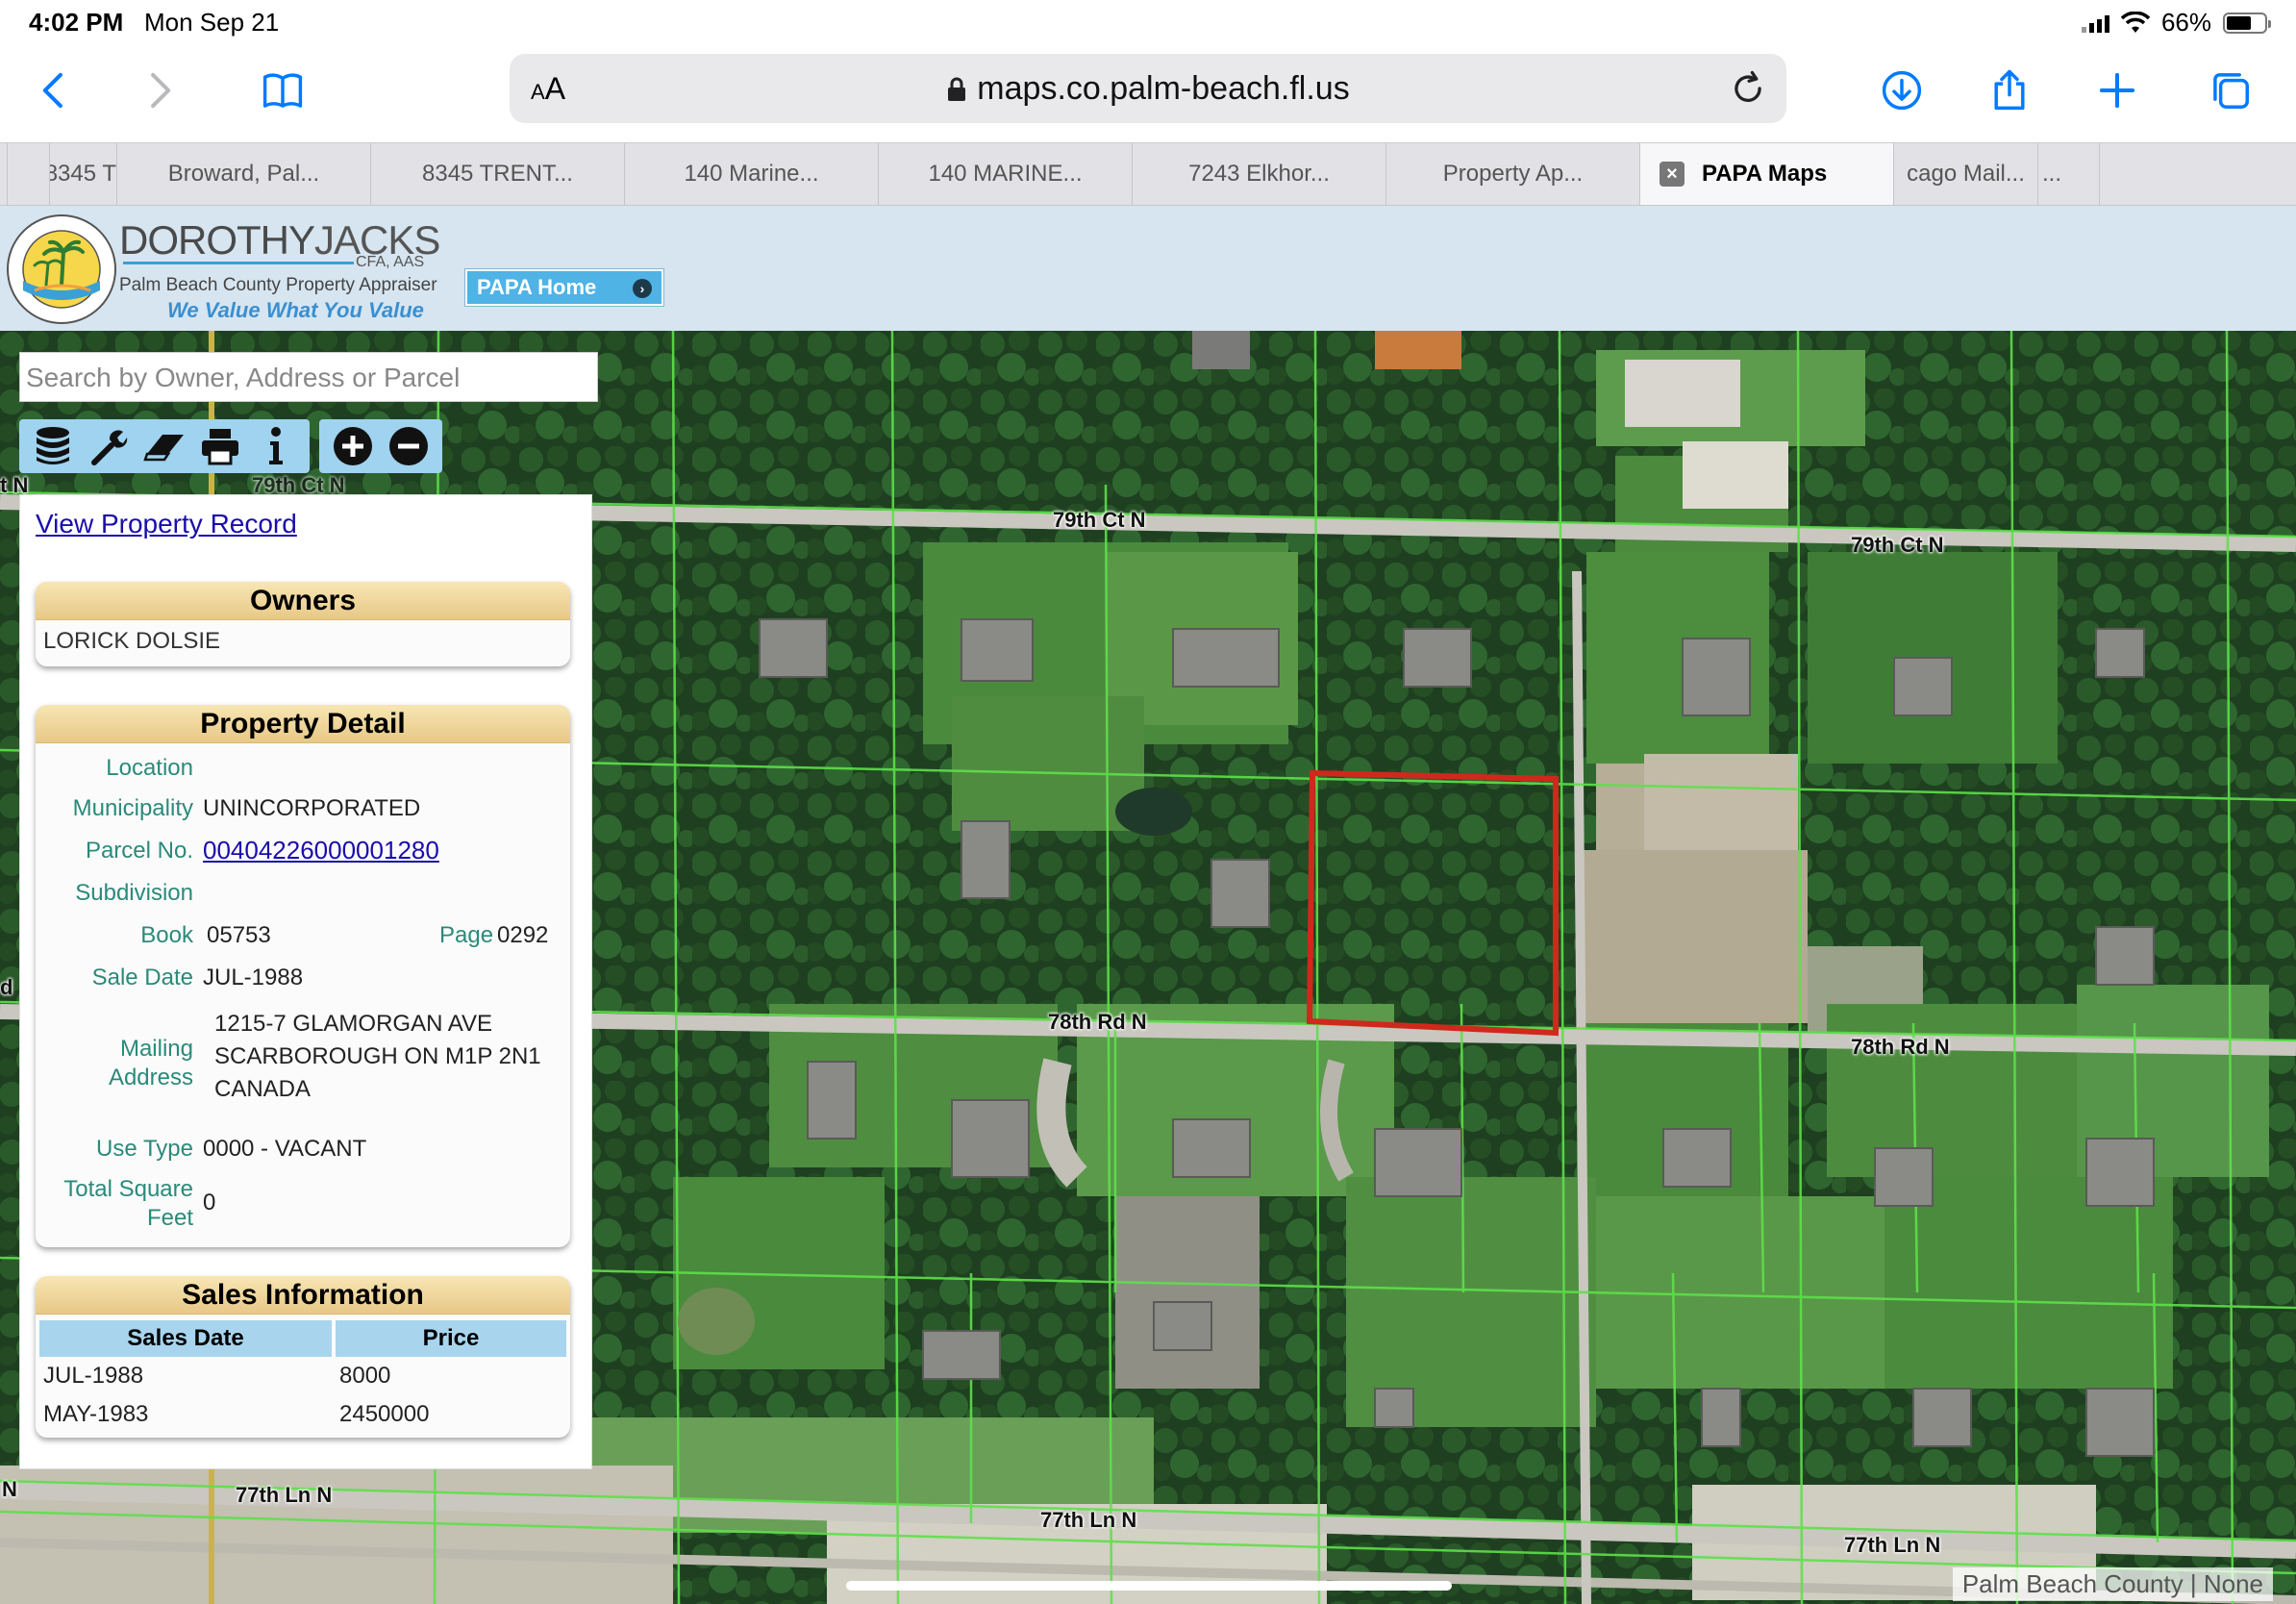  I want to click on eraser-icon, so click(164, 446).